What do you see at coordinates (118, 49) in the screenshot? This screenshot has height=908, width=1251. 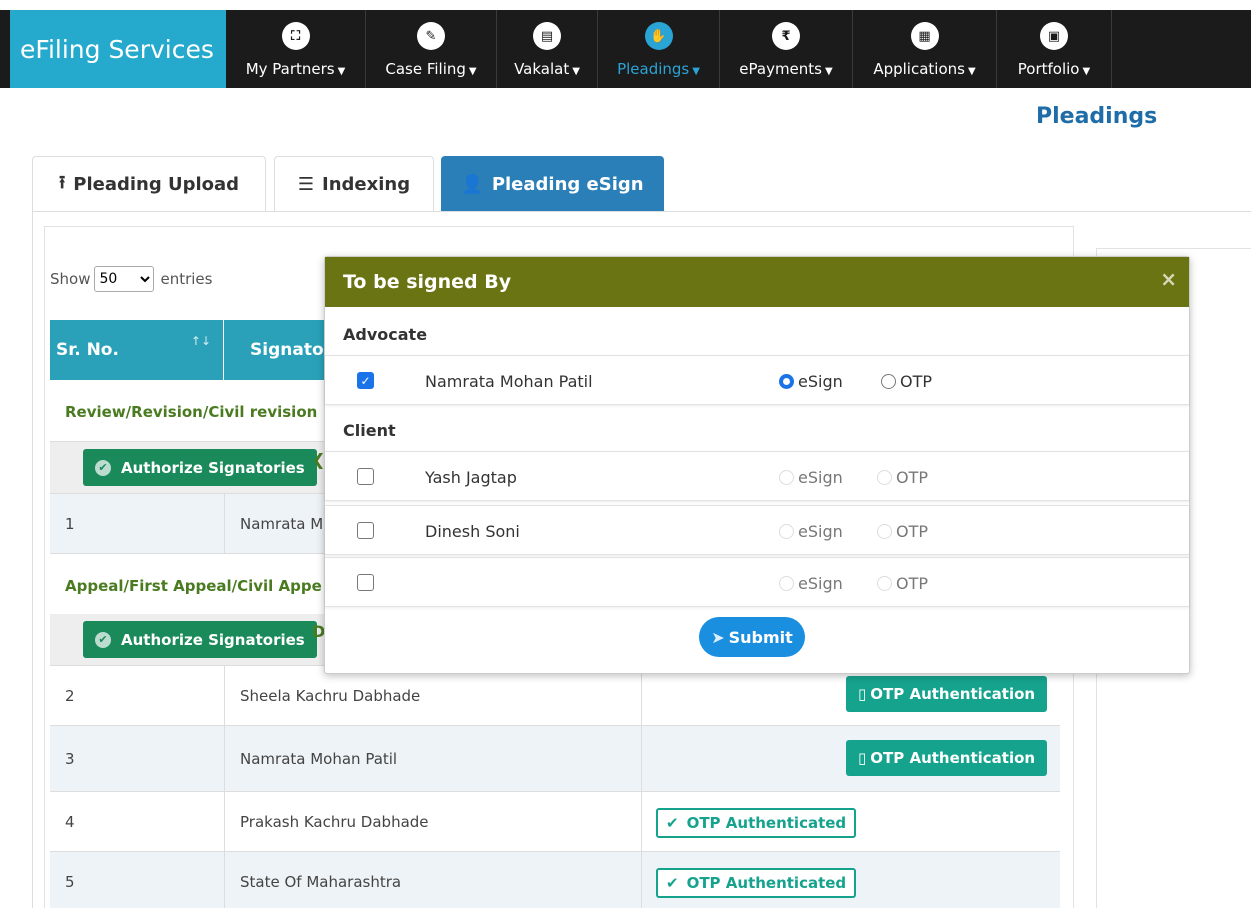 I see `brand-logo: eFiling Services` at bounding box center [118, 49].